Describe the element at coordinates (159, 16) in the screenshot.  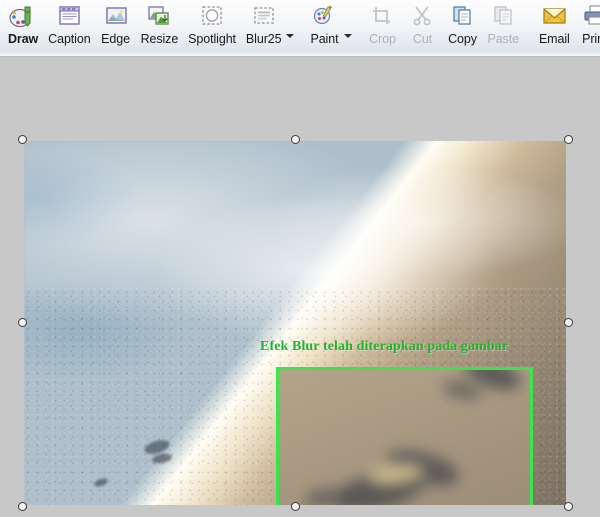
I see `resize-icon` at that location.